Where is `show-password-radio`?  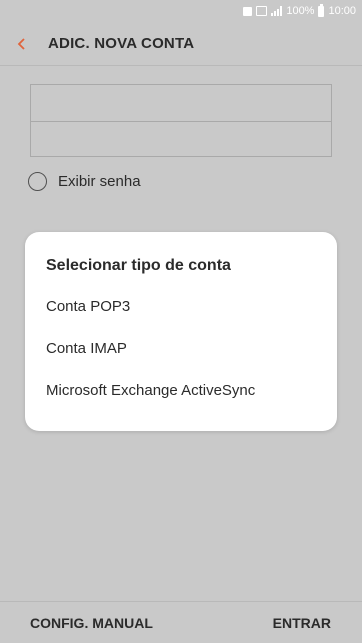
show-password-radio is located at coordinates (37, 181).